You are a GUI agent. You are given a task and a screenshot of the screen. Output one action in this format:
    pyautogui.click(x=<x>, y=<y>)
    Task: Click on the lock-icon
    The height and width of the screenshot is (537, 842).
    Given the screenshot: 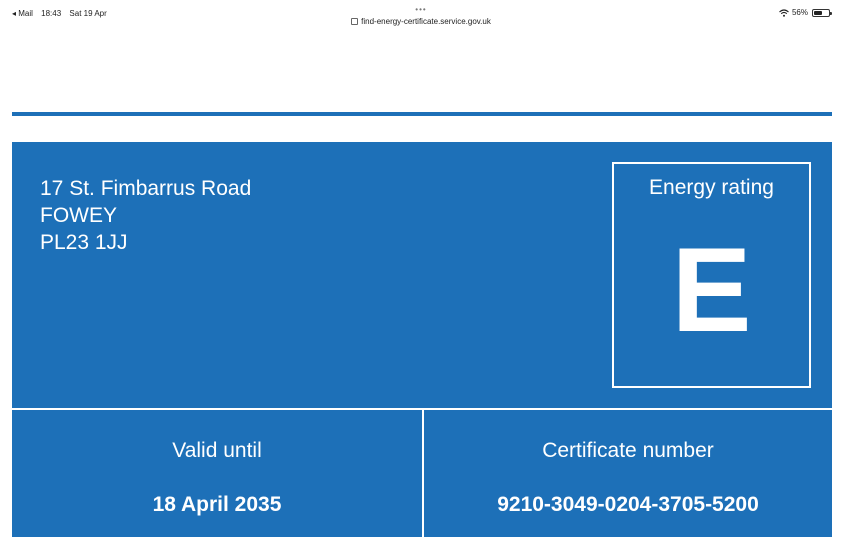 What is the action you would take?
    pyautogui.click(x=355, y=21)
    